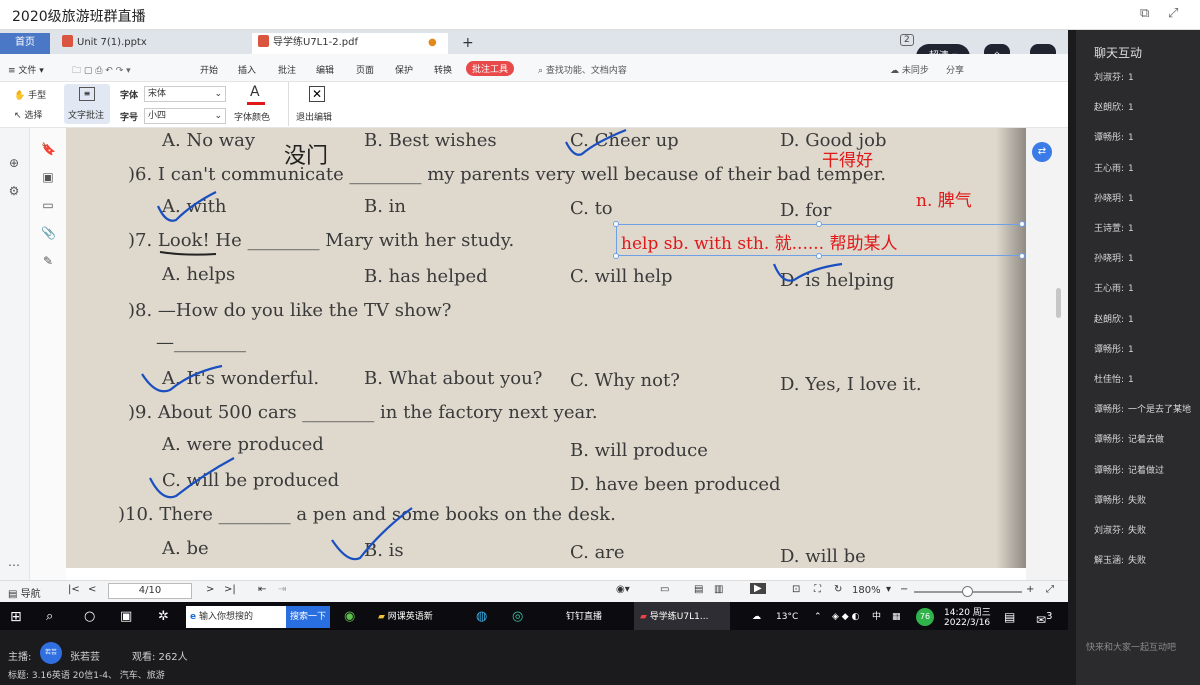  Describe the element at coordinates (365, 69) in the screenshot. I see `menu-page: 页面` at that location.